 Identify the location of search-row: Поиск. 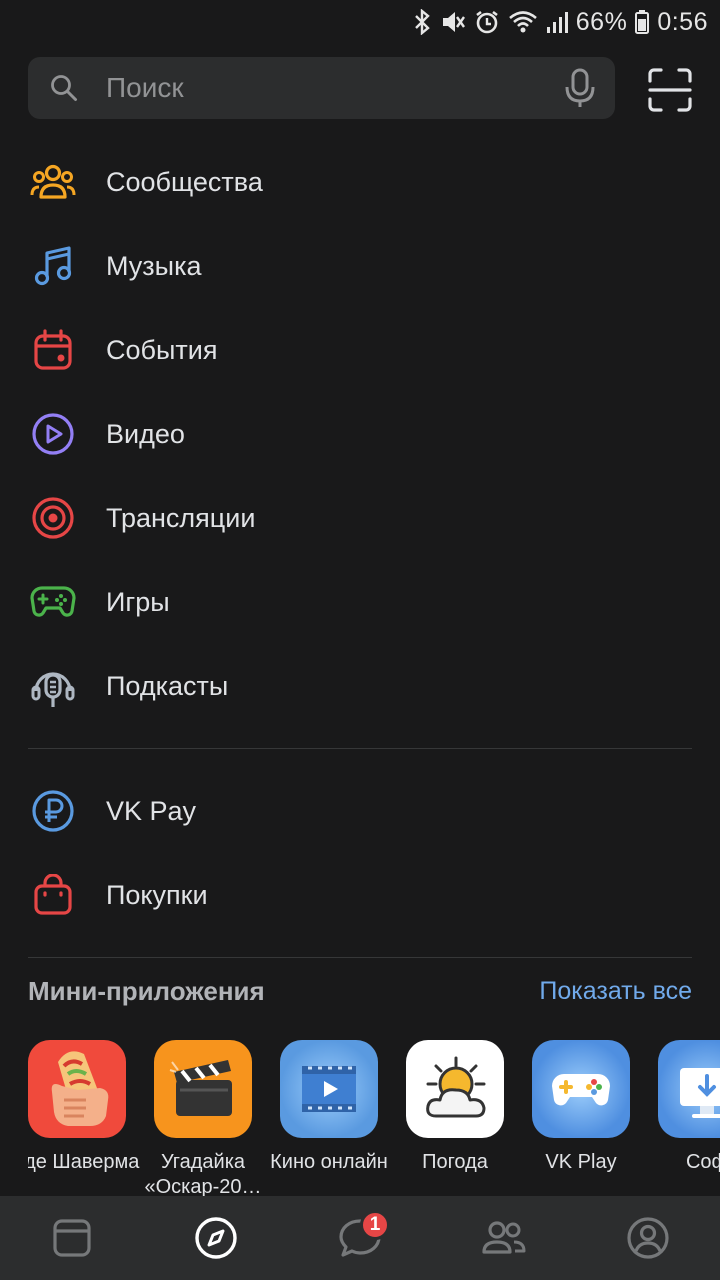
(360, 88).